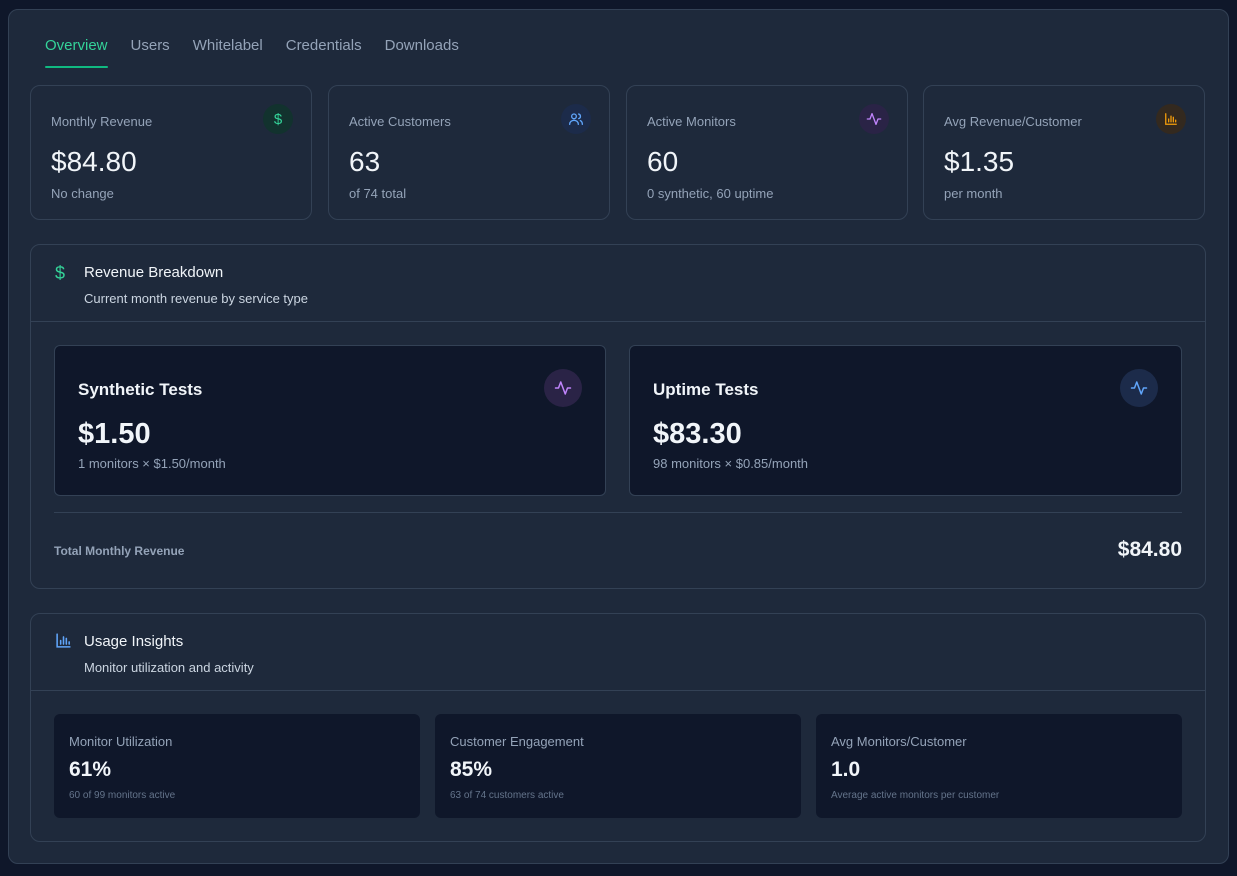 The width and height of the screenshot is (1237, 876). Describe the element at coordinates (846, 769) in the screenshot. I see `card-value: 1.0` at that location.